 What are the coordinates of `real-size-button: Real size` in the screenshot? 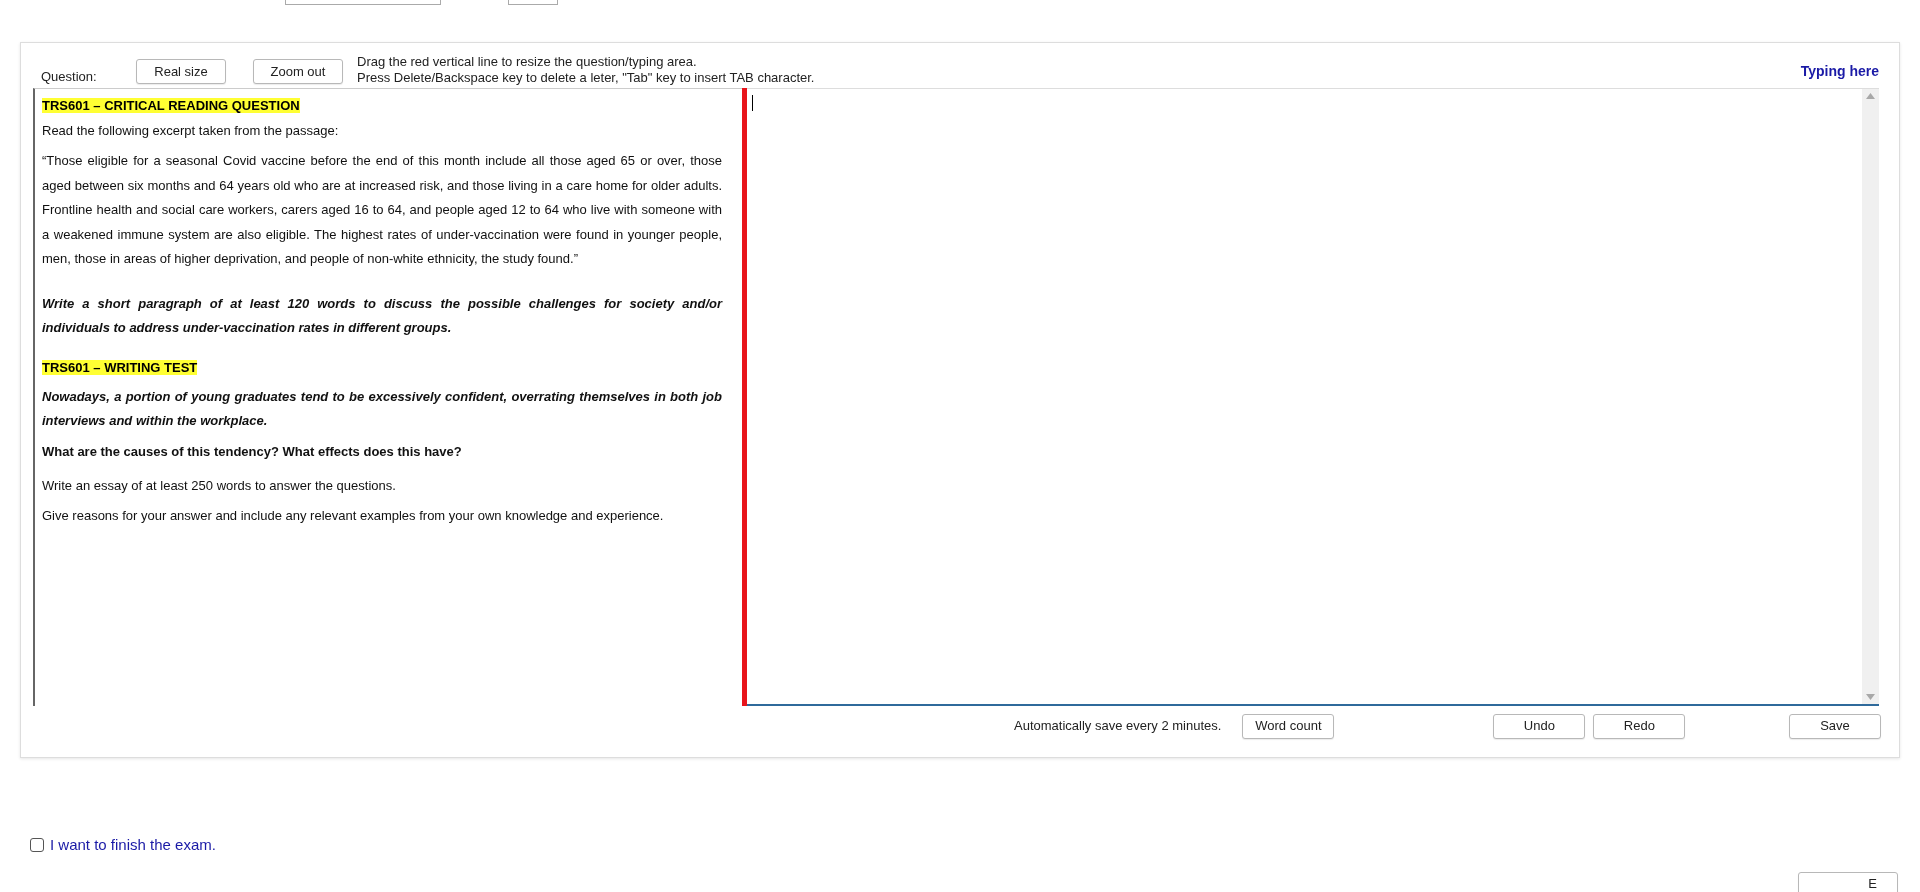 It's located at (181, 71).